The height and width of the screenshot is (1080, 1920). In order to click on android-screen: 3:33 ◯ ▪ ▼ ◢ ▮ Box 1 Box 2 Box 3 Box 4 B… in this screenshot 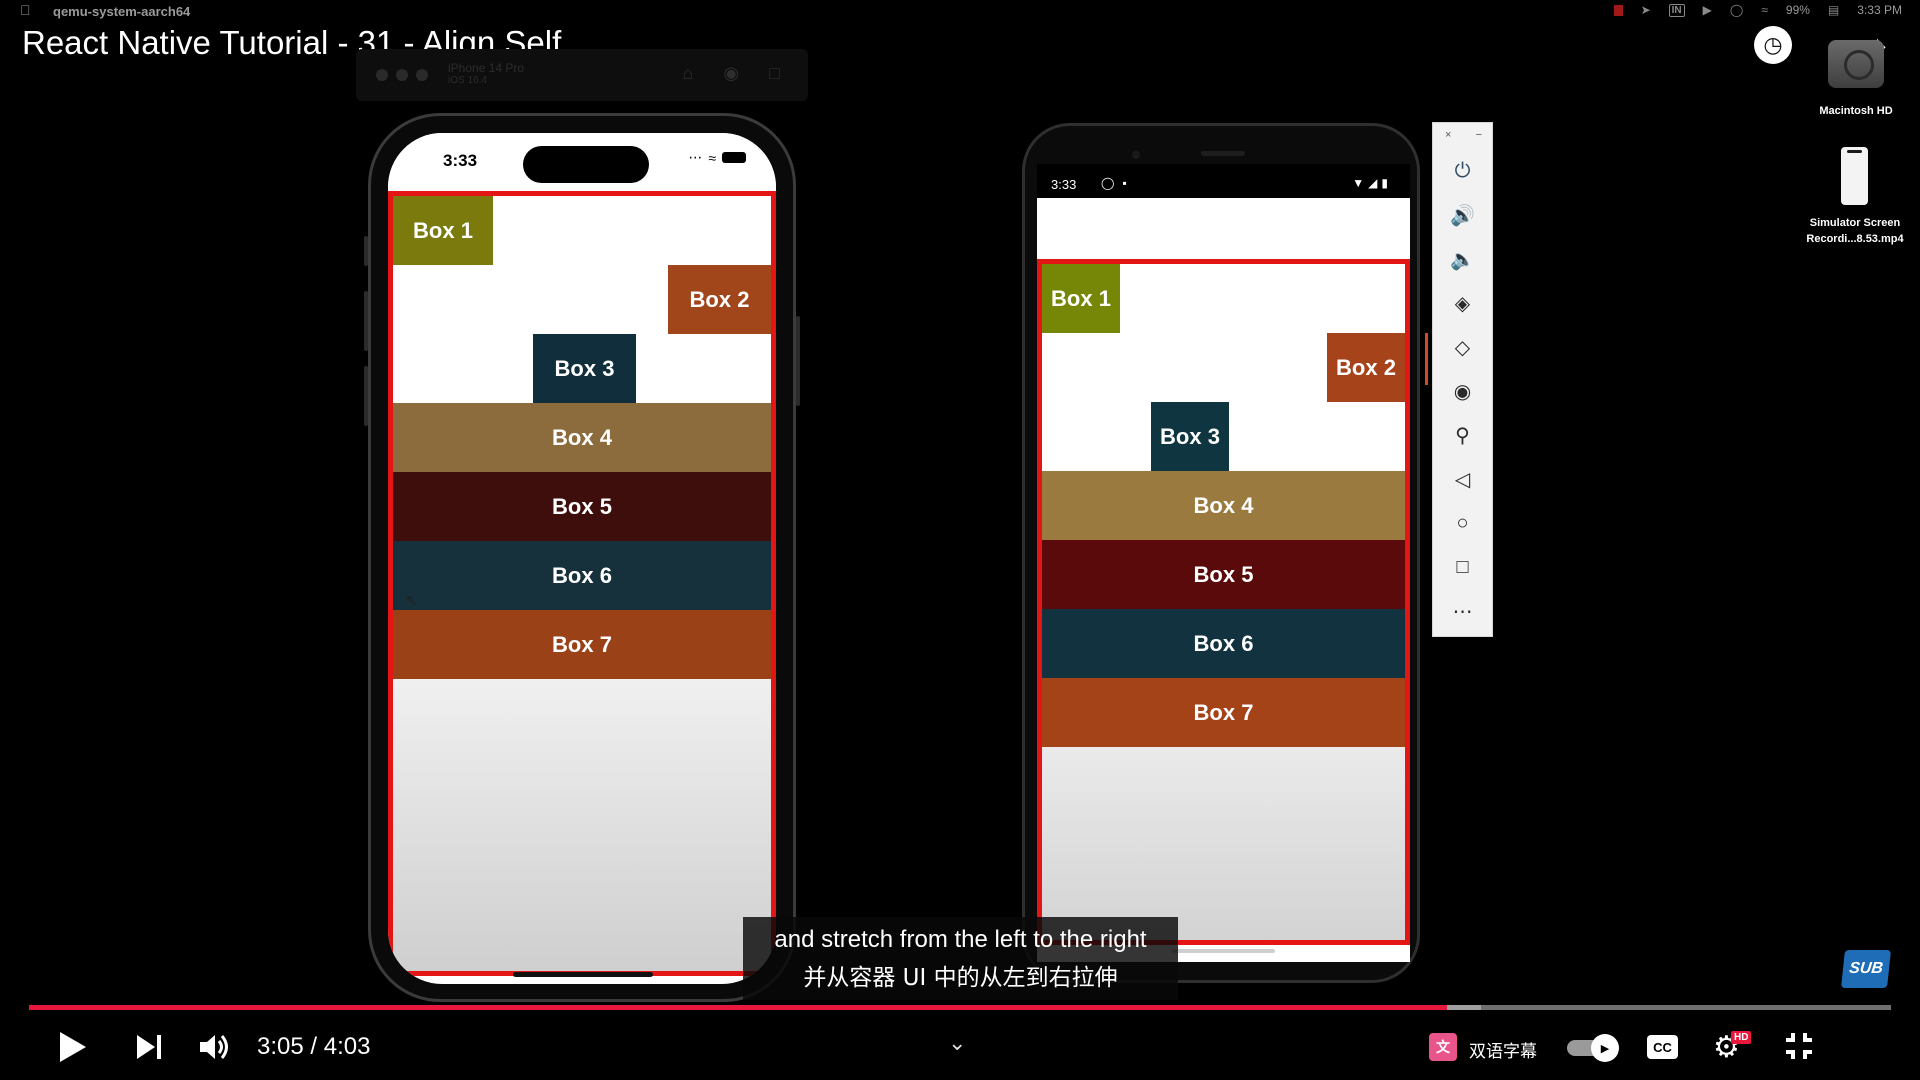, I will do `click(1223, 563)`.